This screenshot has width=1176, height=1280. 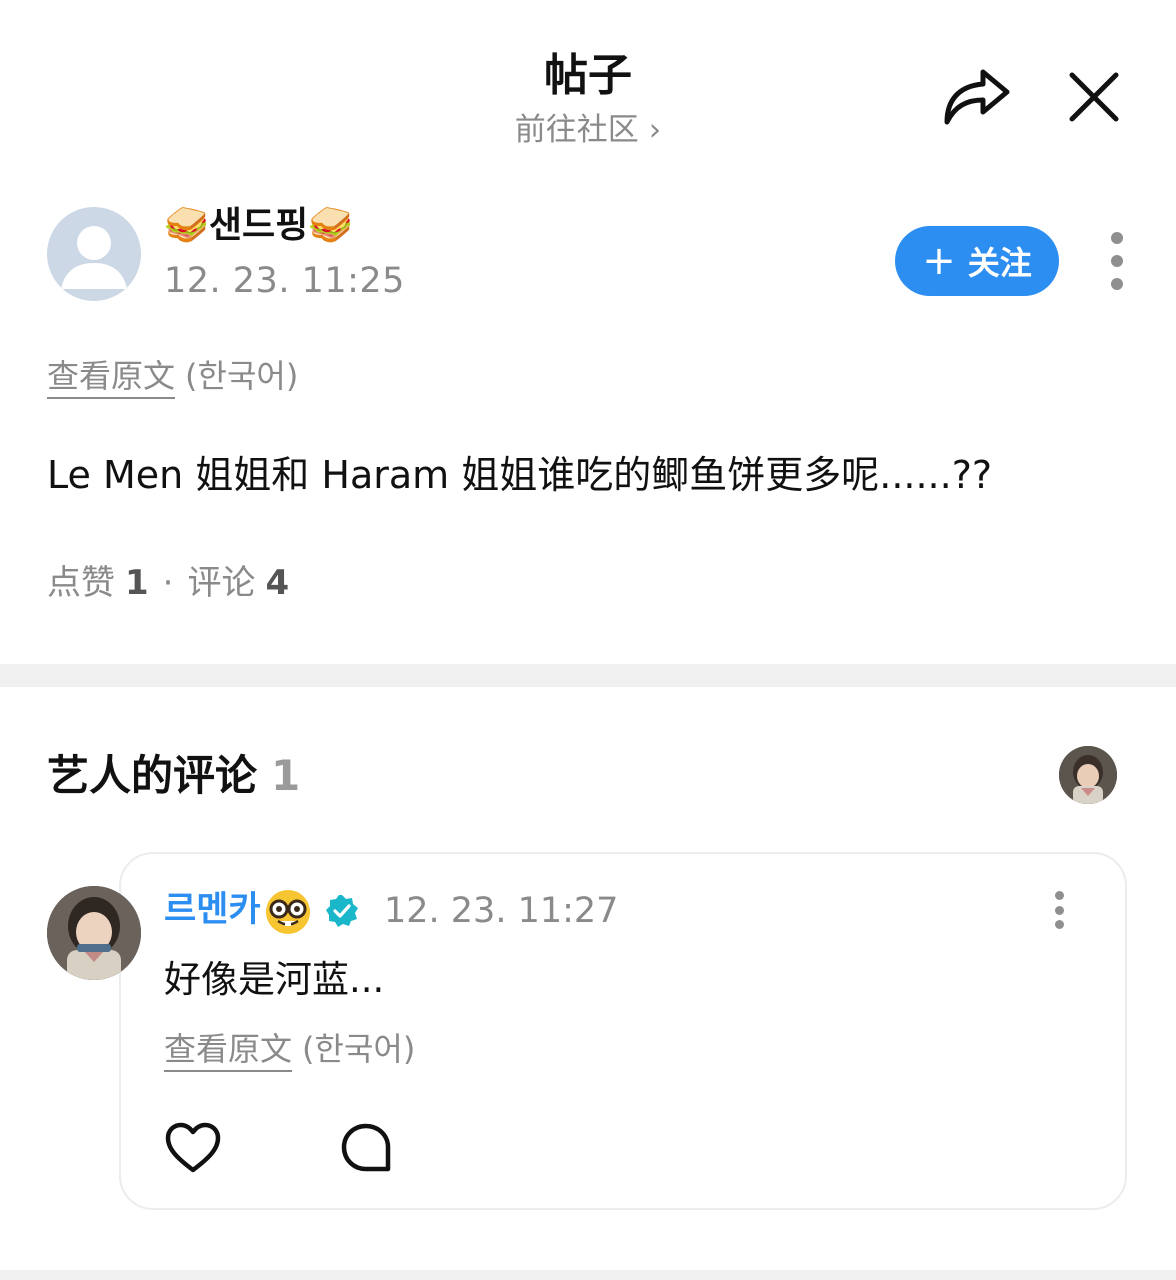 I want to click on follow-button: + 关注, so click(x=977, y=261).